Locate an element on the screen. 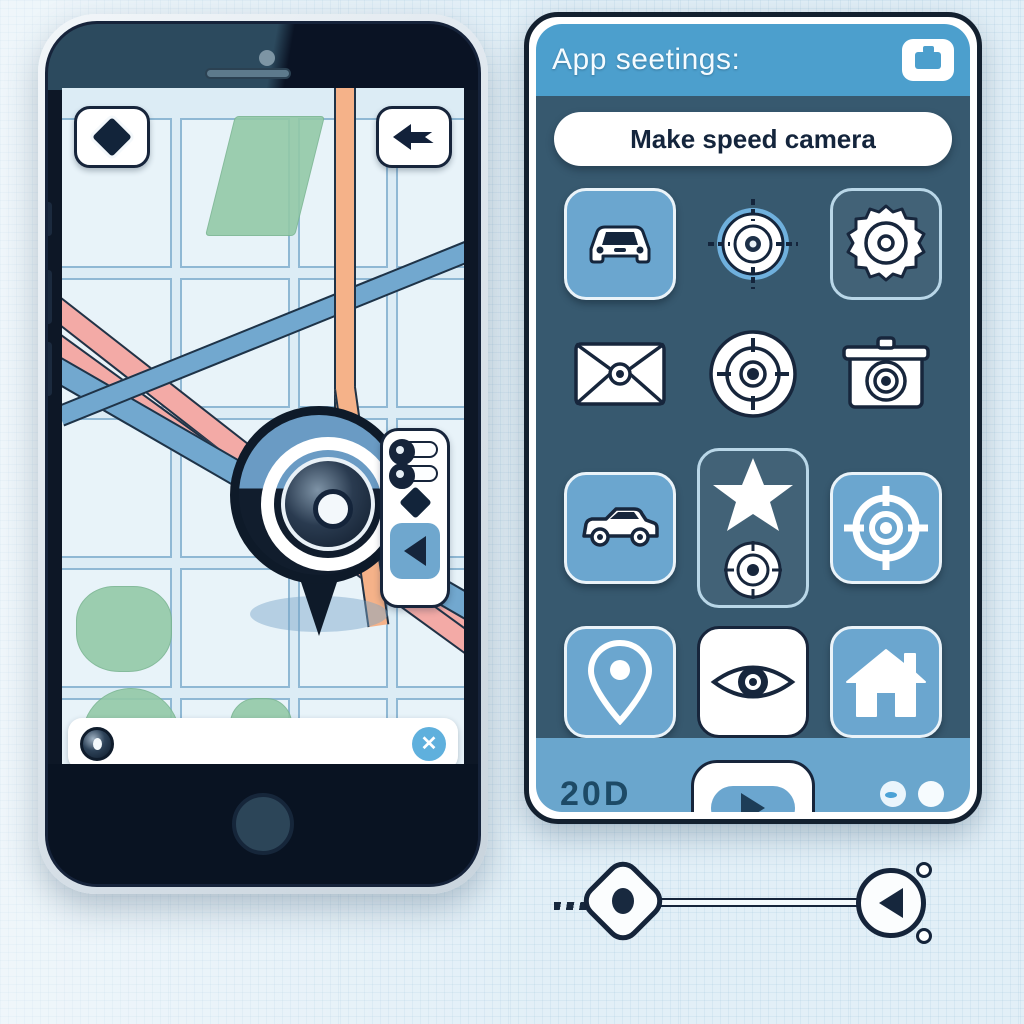  grid-item-car-side is located at coordinates (620, 528).